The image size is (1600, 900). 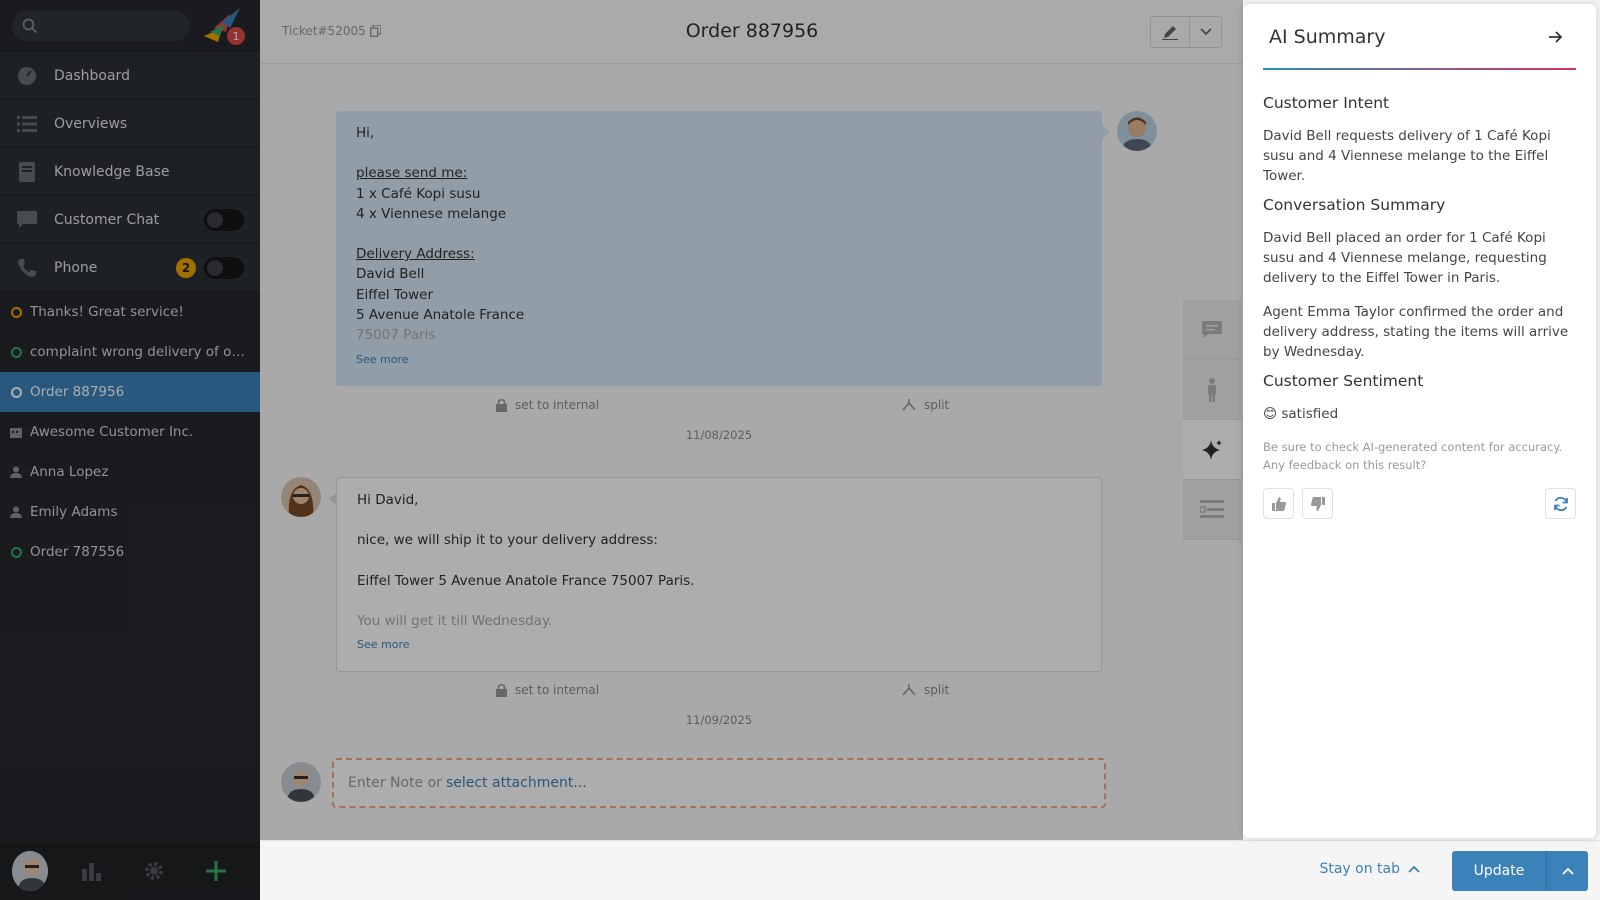 I want to click on set-internal-label: set to internal, so click(x=557, y=405).